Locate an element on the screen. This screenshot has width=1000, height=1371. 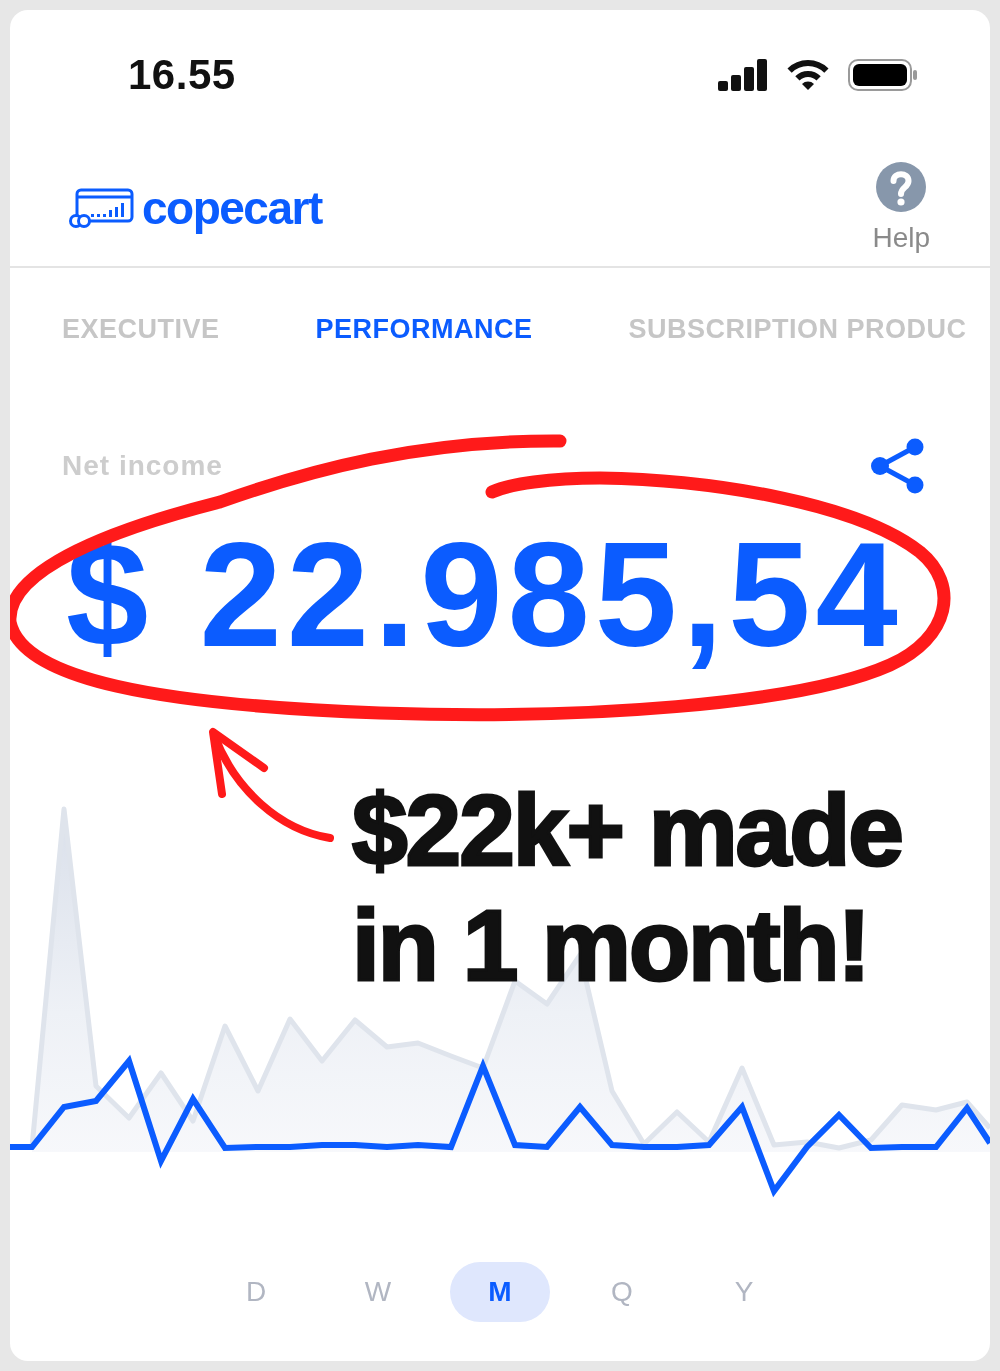
help-icon is located at coordinates (901, 187).